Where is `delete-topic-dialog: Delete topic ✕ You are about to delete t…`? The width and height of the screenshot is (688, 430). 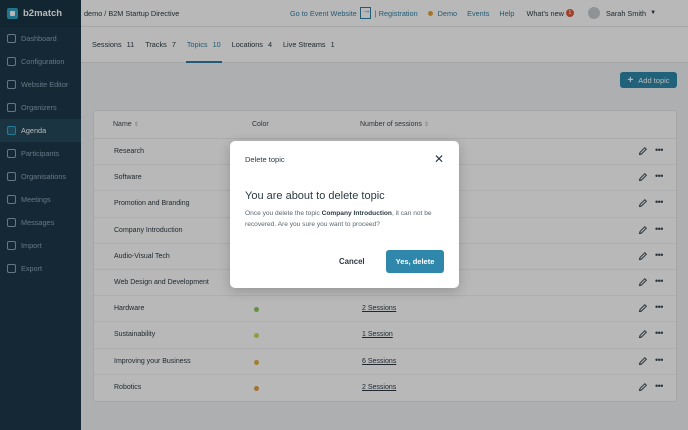 delete-topic-dialog: Delete topic ✕ You are about to delete t… is located at coordinates (344, 214).